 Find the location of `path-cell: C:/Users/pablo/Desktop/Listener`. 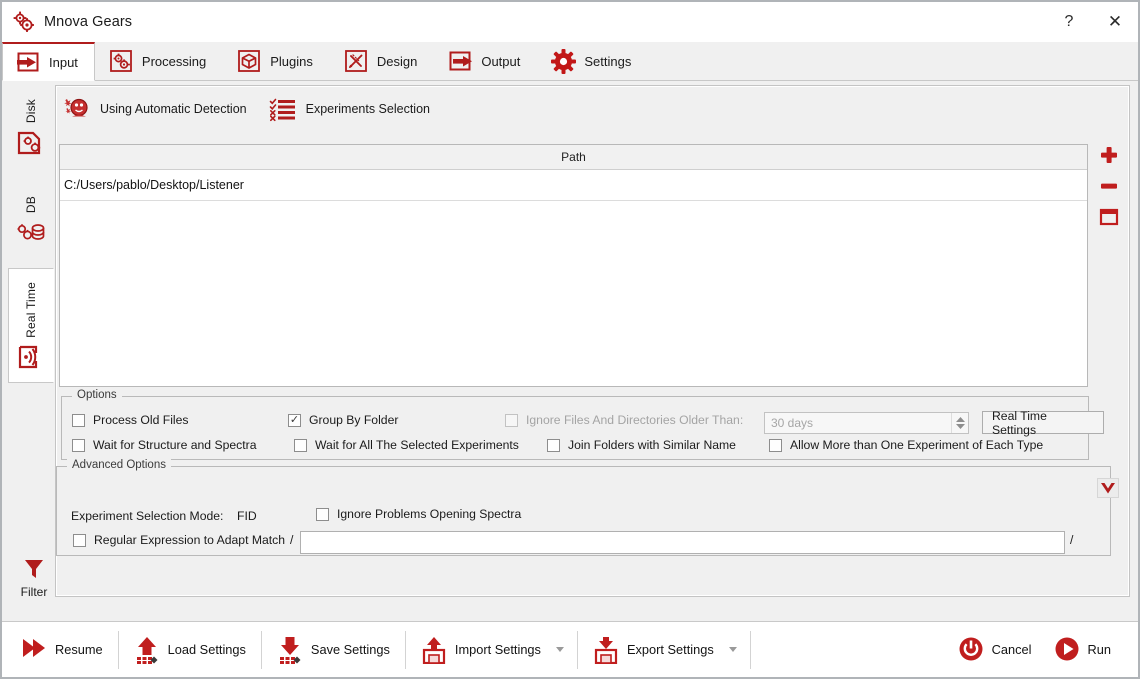

path-cell: C:/Users/pablo/Desktop/Listener is located at coordinates (154, 185).